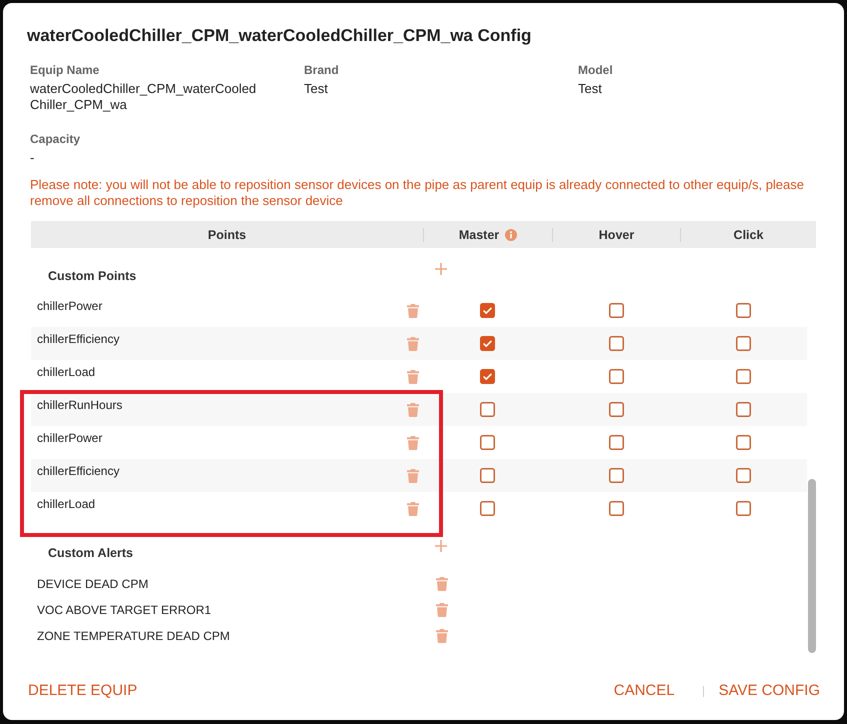 The height and width of the screenshot is (724, 847). Describe the element at coordinates (322, 70) in the screenshot. I see `field-label: Brand` at that location.